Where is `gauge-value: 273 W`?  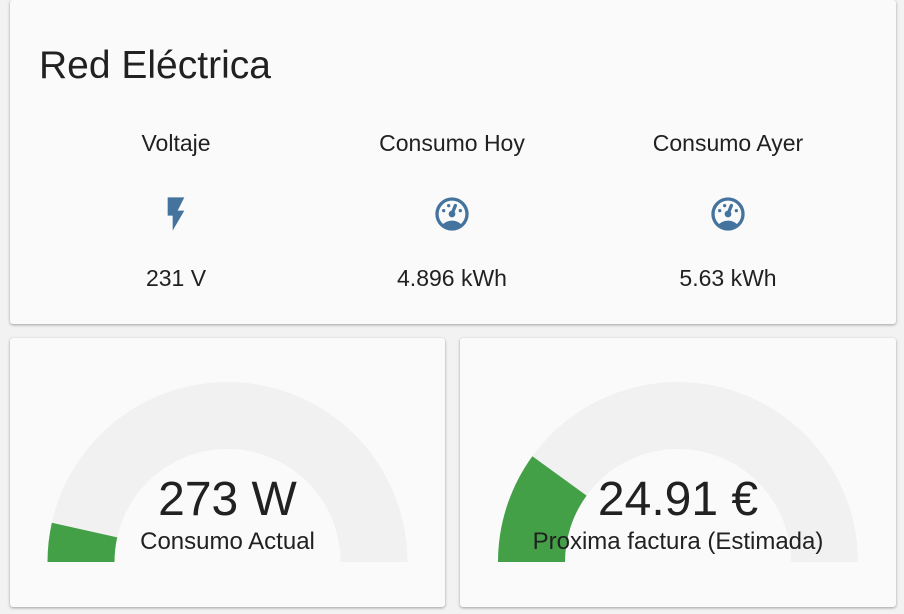
gauge-value: 273 W is located at coordinates (227, 499).